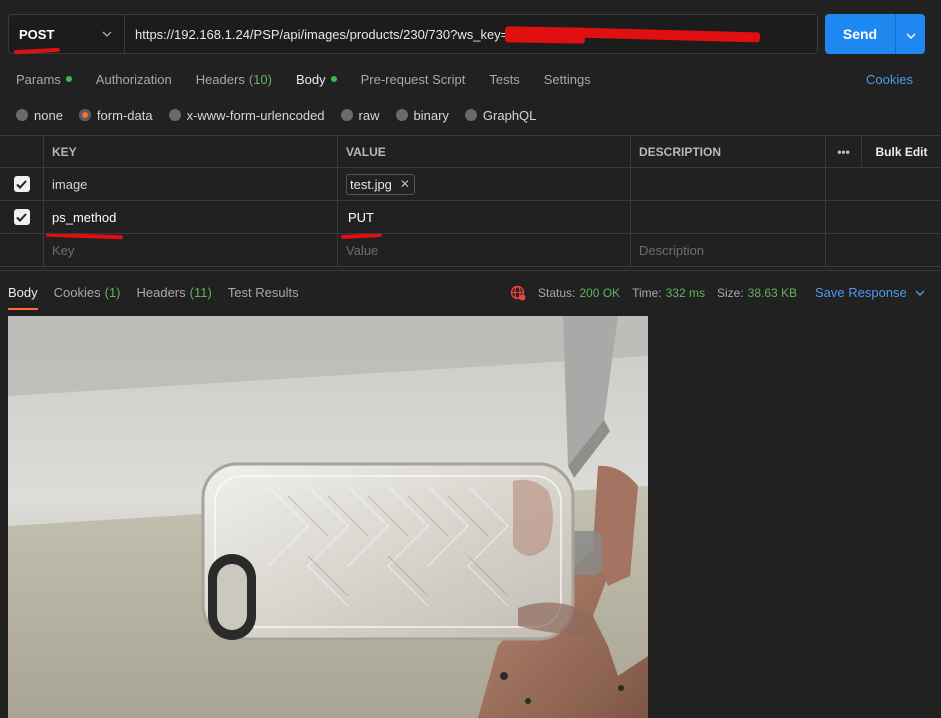 This screenshot has width=941, height=718. What do you see at coordinates (361, 217) in the screenshot?
I see `value-text: PUT` at bounding box center [361, 217].